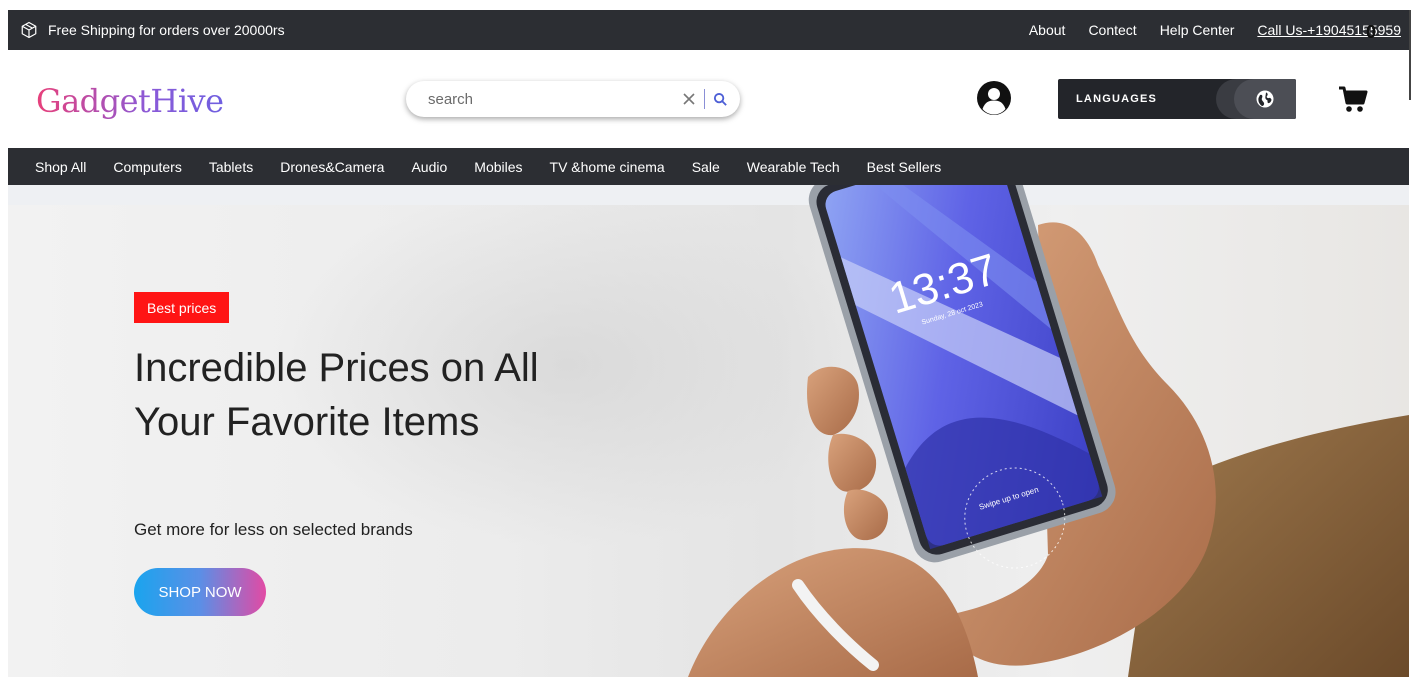 This screenshot has width=1423, height=677. I want to click on call-us-link: Call Us-+19045155959, so click(1329, 30).